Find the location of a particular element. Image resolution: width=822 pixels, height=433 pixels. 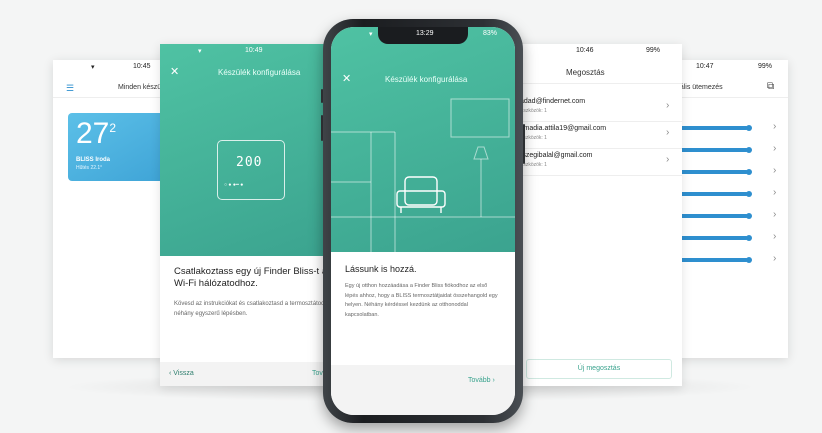

footer-bar is located at coordinates (423, 390).